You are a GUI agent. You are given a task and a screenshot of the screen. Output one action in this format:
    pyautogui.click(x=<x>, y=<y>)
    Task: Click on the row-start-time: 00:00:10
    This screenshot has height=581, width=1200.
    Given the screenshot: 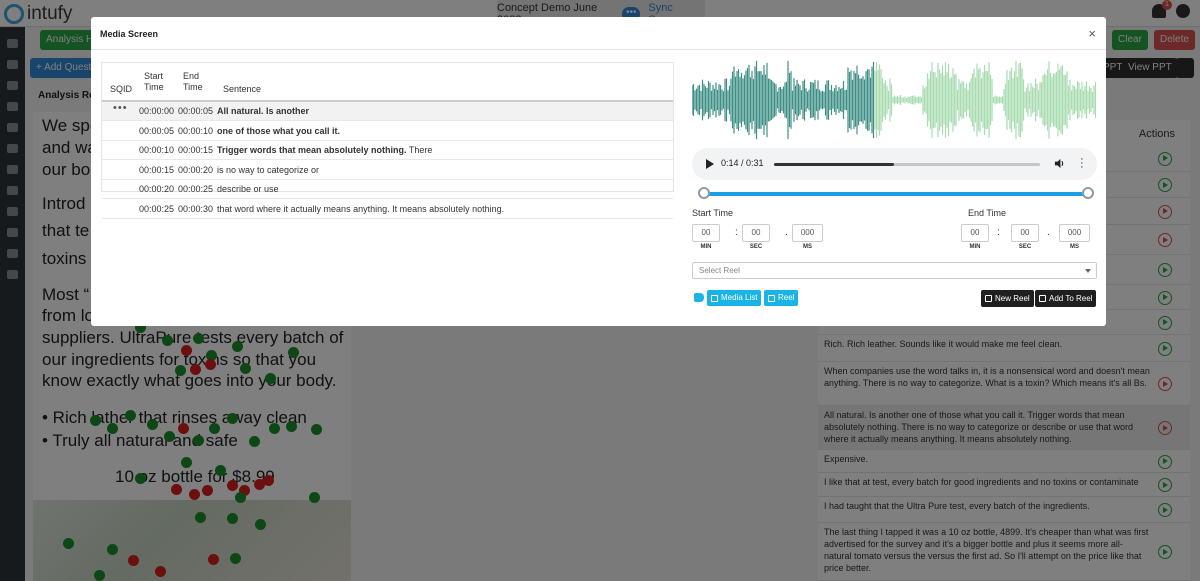 What is the action you would take?
    pyautogui.click(x=157, y=150)
    